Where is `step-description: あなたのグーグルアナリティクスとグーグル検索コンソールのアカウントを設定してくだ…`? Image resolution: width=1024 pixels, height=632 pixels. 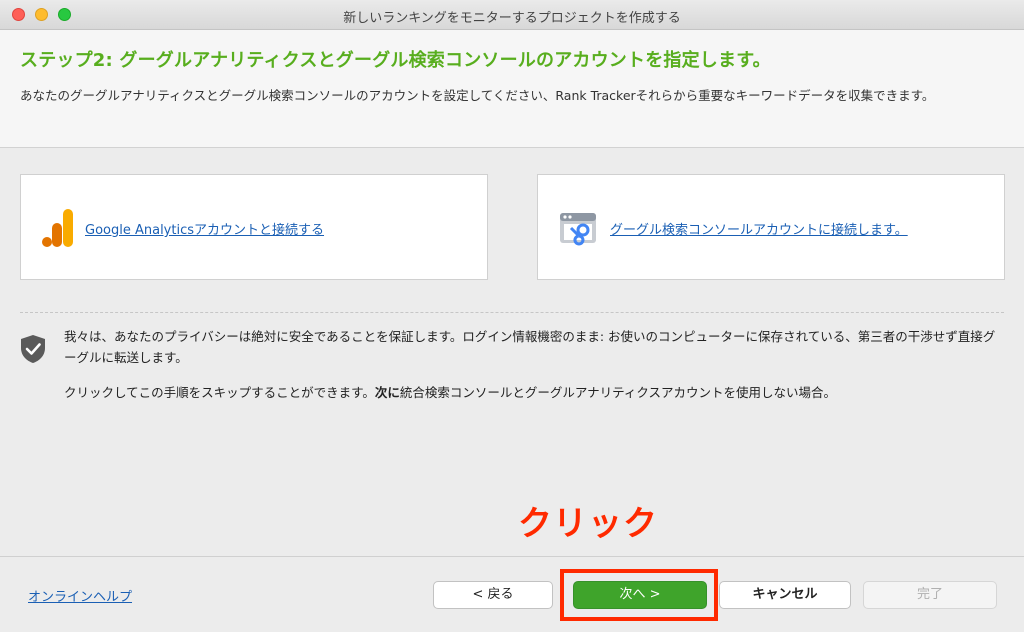
step-description: あなたのグーグルアナリティクスとグーグル検索コンソールのアカウントを設定してくだ… is located at coordinates (477, 95).